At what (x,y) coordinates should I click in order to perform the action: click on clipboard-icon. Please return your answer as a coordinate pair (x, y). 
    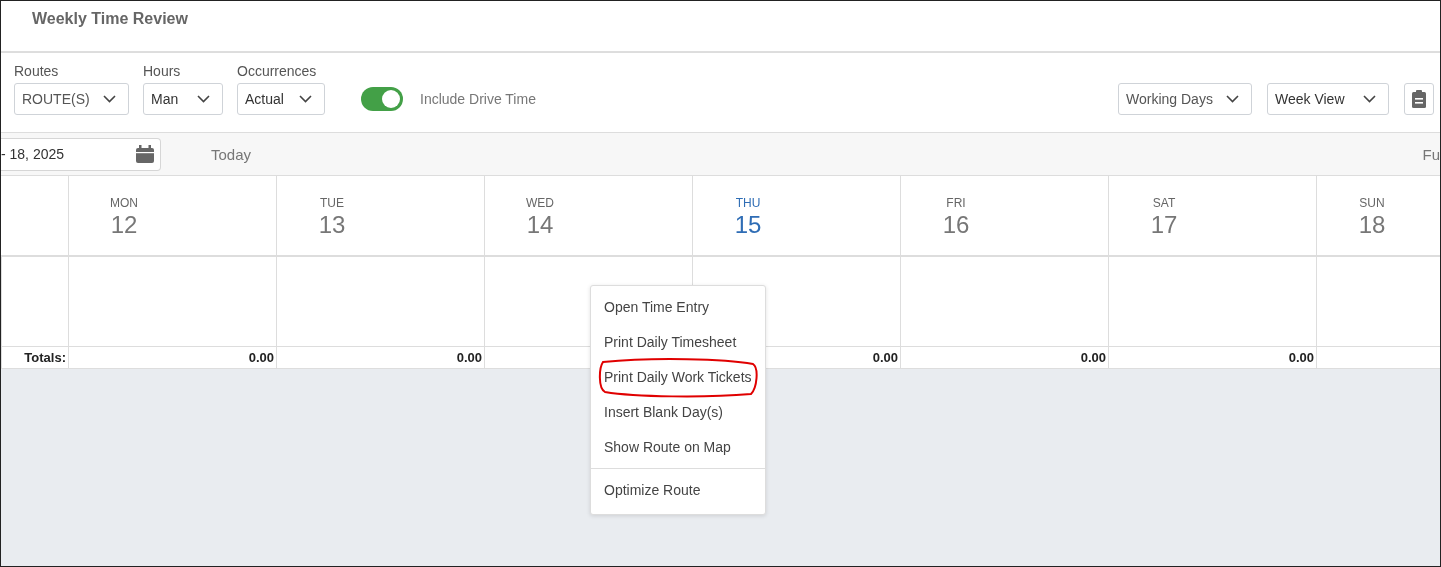
    Looking at the image, I should click on (1419, 99).